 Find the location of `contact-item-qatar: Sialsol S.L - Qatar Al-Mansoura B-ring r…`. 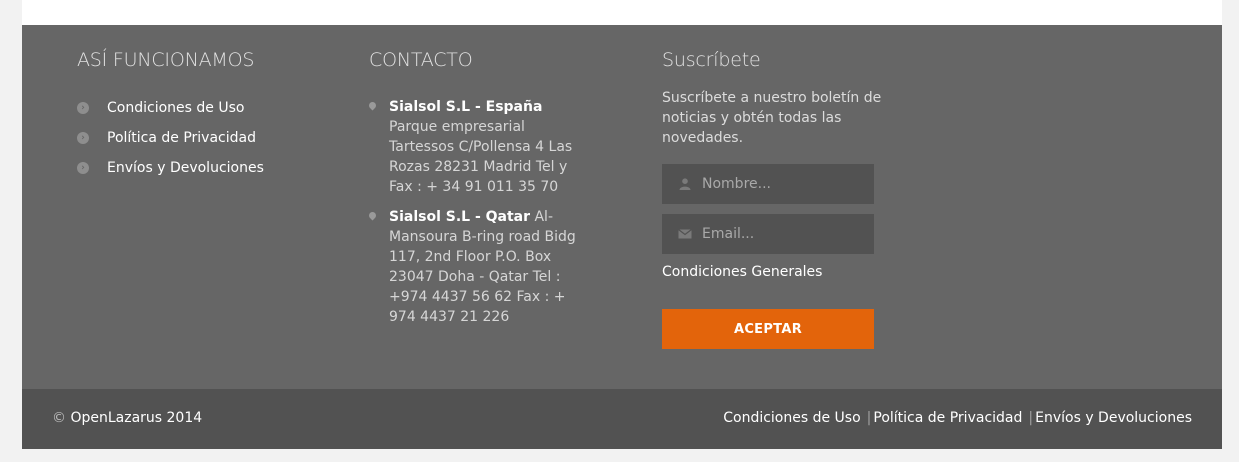

contact-item-qatar: Sialsol S.L - Qatar Al-Mansoura B-ring r… is located at coordinates (475, 267).